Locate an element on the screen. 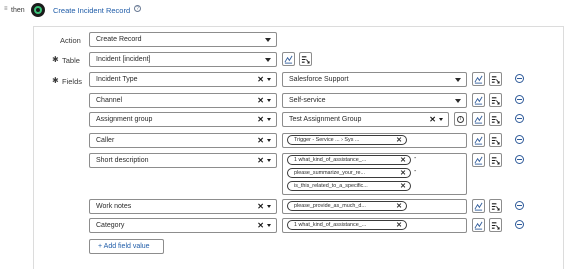 The height and width of the screenshot is (269, 569). field-value-text: Self-service is located at coordinates (307, 100).